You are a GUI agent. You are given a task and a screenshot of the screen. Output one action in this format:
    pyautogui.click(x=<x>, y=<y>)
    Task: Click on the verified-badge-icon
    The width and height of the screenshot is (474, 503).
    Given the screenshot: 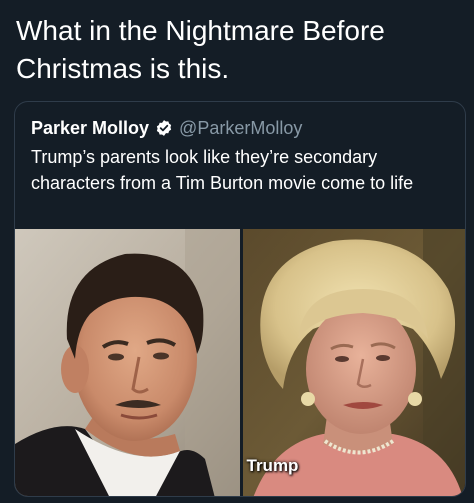 What is the action you would take?
    pyautogui.click(x=164, y=128)
    